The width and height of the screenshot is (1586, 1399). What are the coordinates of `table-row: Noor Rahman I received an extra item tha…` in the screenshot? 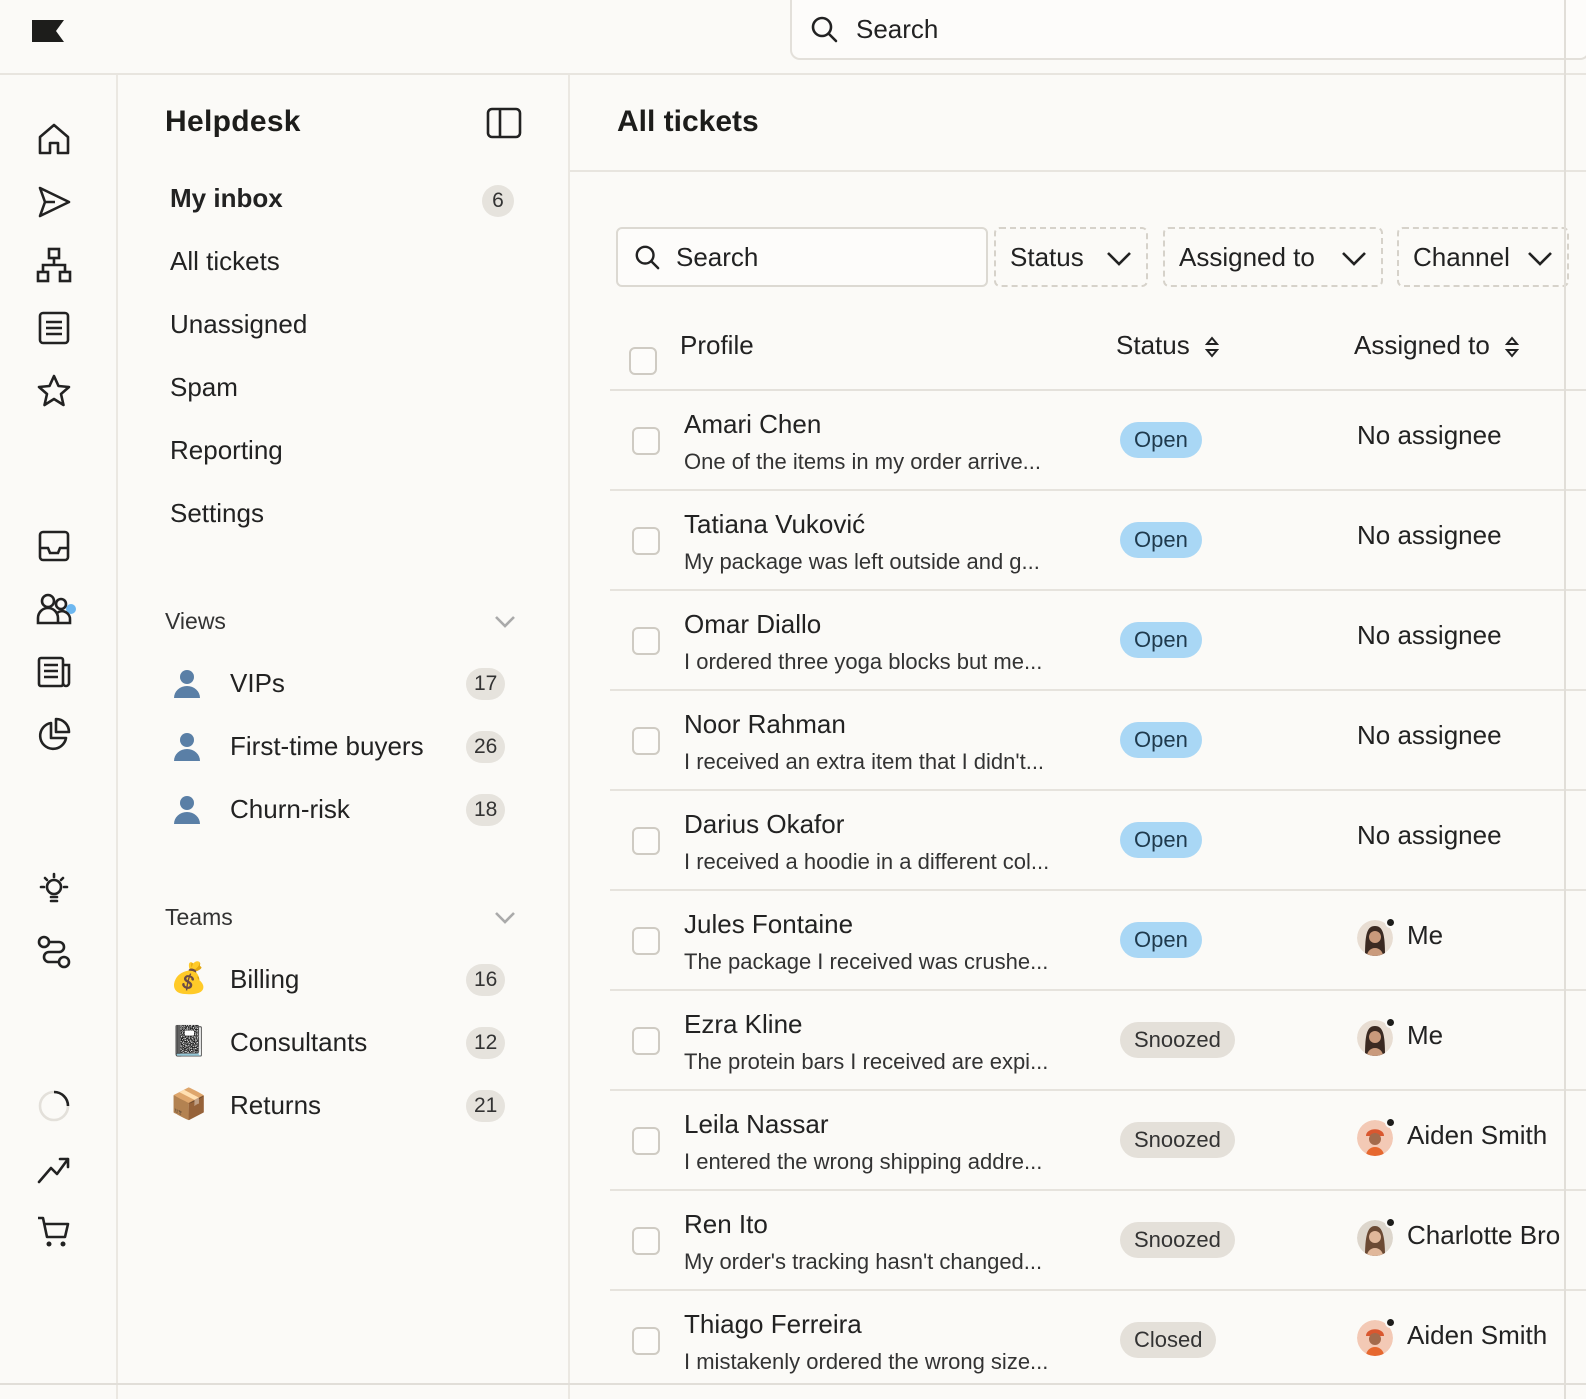 It's located at (1098, 741).